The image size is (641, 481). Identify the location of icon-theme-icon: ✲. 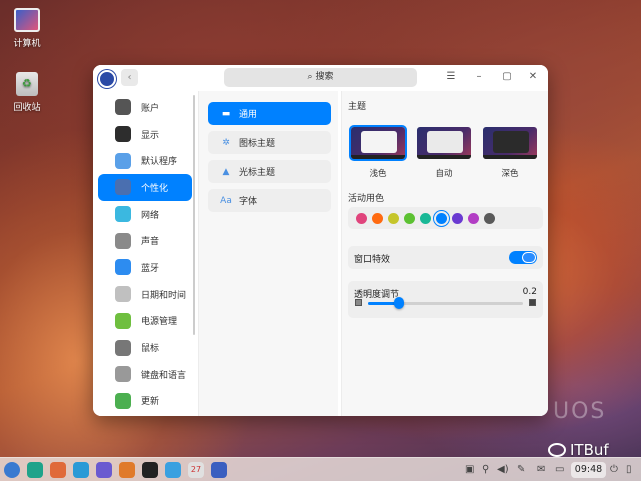
(226, 142).